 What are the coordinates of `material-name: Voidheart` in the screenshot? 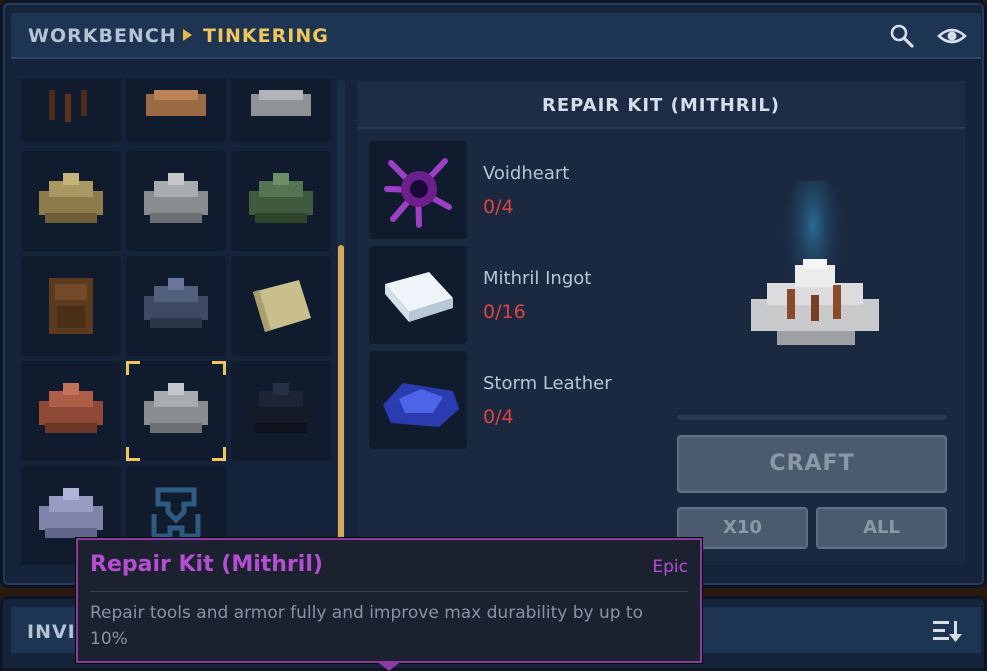 It's located at (526, 173).